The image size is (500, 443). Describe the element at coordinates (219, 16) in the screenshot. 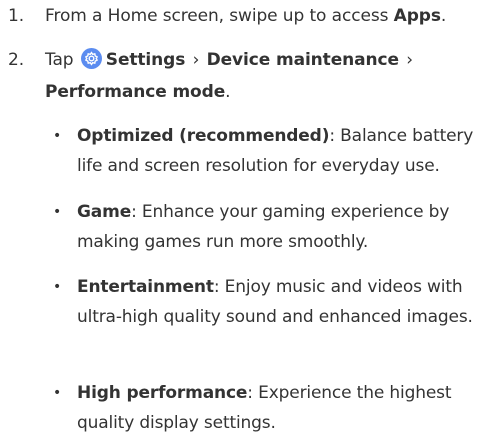

I see `step-1-text: From a Home screen, swipe up to access` at that location.